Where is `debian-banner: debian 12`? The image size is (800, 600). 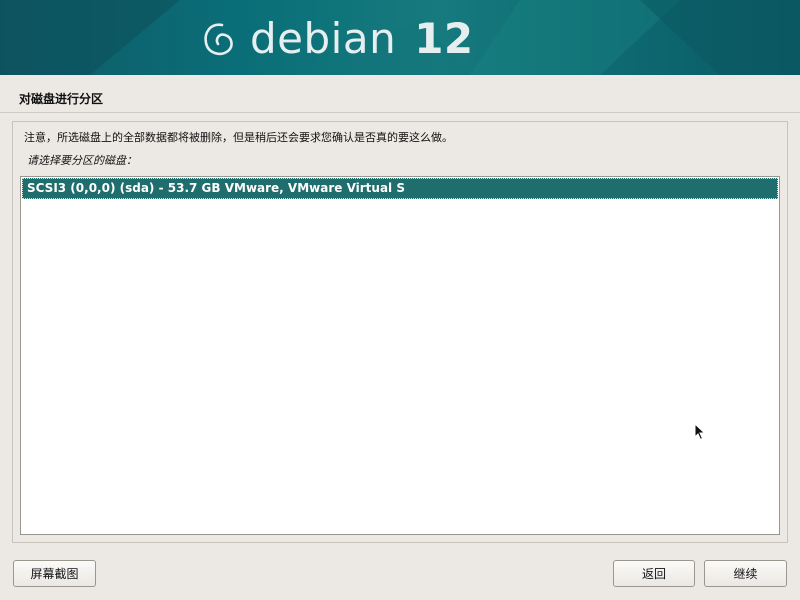 debian-banner: debian 12 is located at coordinates (400, 37).